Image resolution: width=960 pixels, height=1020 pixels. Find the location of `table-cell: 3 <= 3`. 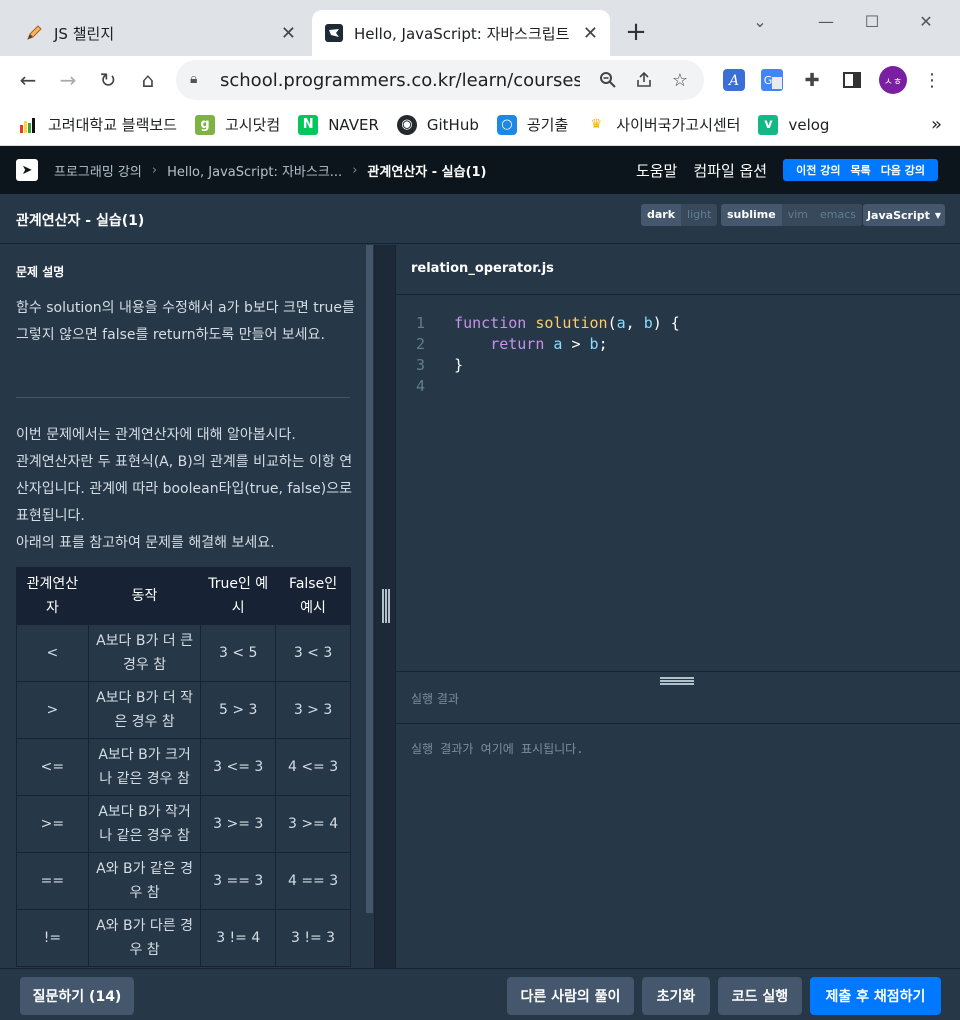

table-cell: 3 <= 3 is located at coordinates (238, 767).